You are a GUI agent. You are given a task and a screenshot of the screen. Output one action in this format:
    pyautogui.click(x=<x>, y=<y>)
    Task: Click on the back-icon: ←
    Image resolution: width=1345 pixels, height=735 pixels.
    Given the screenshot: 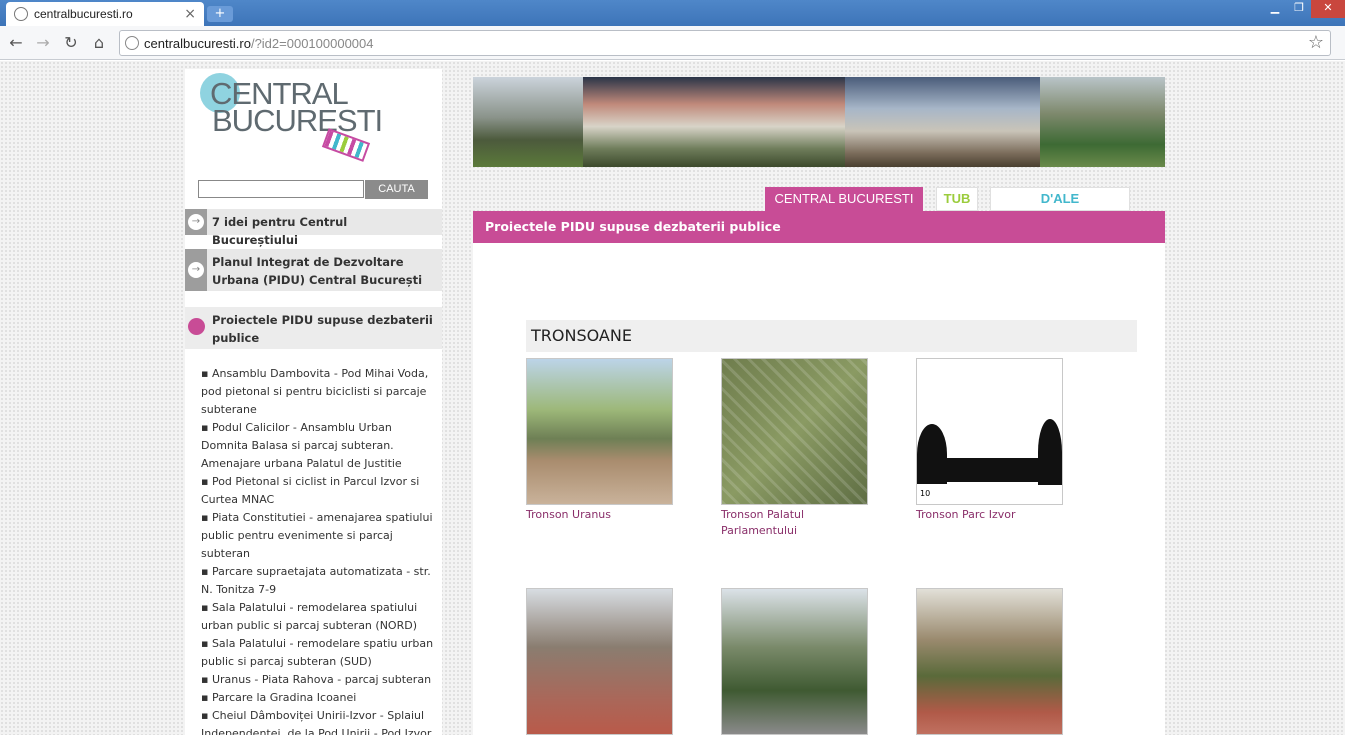 What is the action you would take?
    pyautogui.click(x=16, y=43)
    